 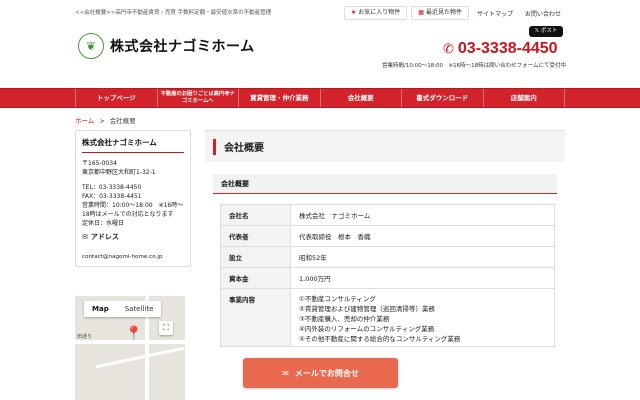 What do you see at coordinates (543, 13) in the screenshot?
I see `contact-link: お問い合わせ` at bounding box center [543, 13].